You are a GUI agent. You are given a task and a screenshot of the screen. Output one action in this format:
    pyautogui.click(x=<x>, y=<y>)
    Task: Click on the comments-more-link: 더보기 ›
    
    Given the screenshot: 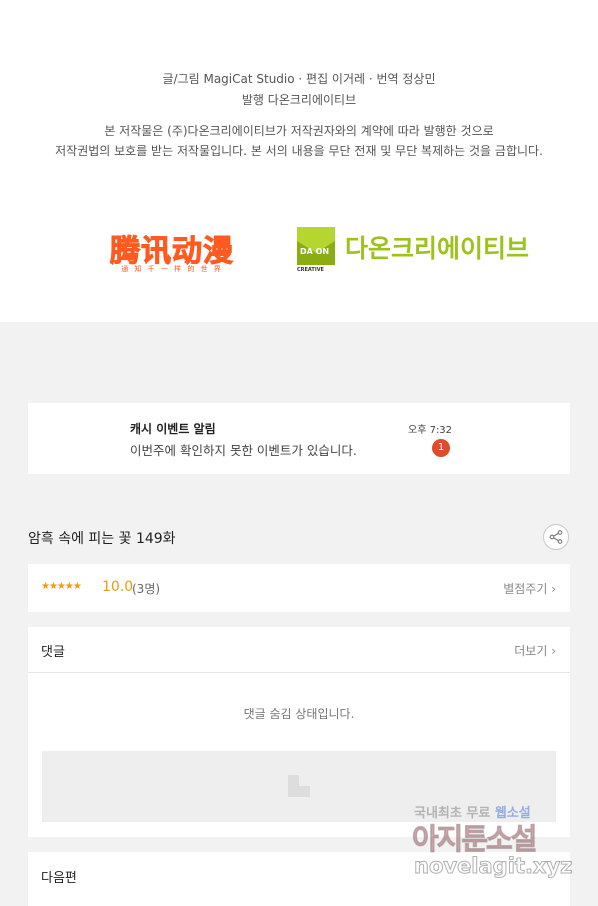 What is the action you would take?
    pyautogui.click(x=535, y=650)
    